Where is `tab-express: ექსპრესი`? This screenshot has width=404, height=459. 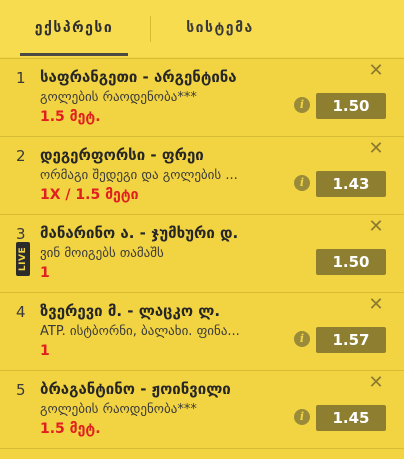
tab-express: ექსპრესი is located at coordinates (74, 28).